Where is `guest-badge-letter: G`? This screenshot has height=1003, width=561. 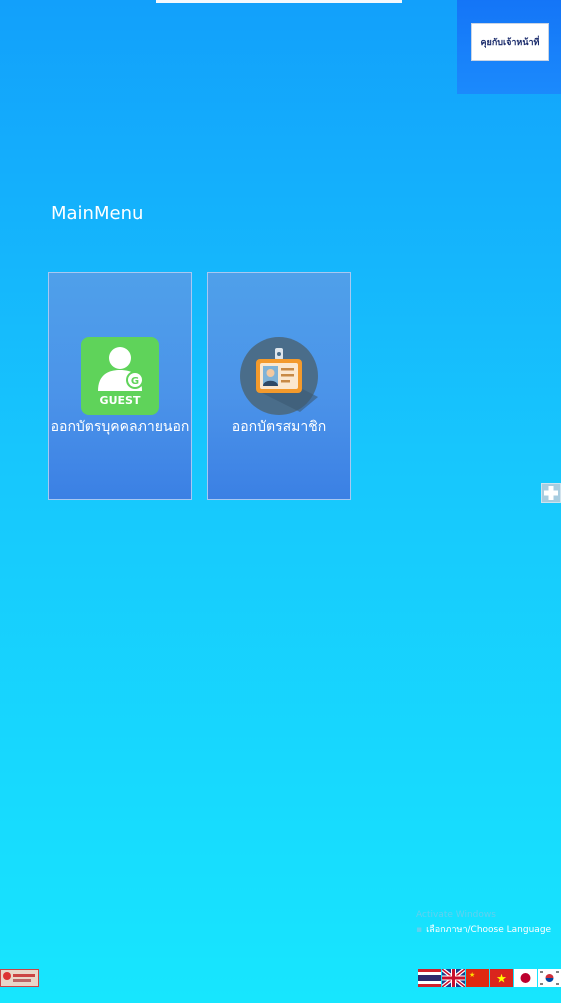 guest-badge-letter: G is located at coordinates (135, 381).